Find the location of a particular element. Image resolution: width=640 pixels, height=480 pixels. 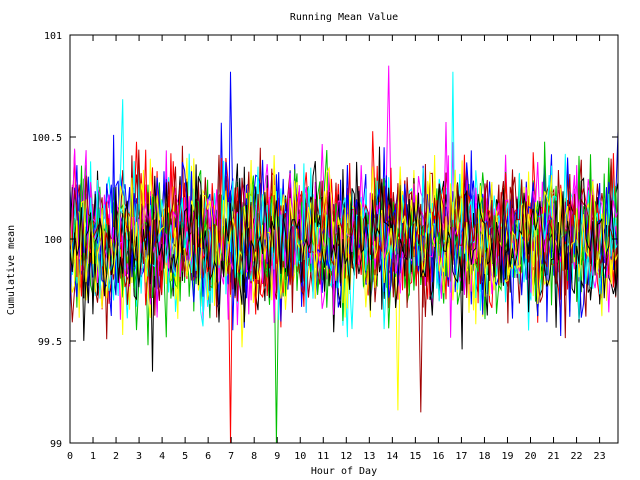

x-tick-label: 10 is located at coordinates (300, 456).